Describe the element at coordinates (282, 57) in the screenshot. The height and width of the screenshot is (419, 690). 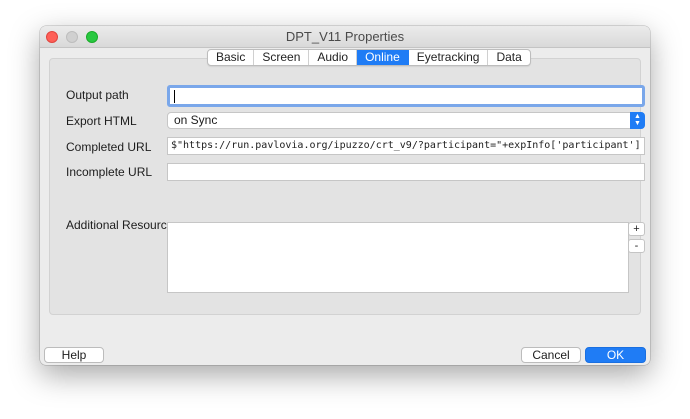
I see `tab-screen: Screen` at that location.